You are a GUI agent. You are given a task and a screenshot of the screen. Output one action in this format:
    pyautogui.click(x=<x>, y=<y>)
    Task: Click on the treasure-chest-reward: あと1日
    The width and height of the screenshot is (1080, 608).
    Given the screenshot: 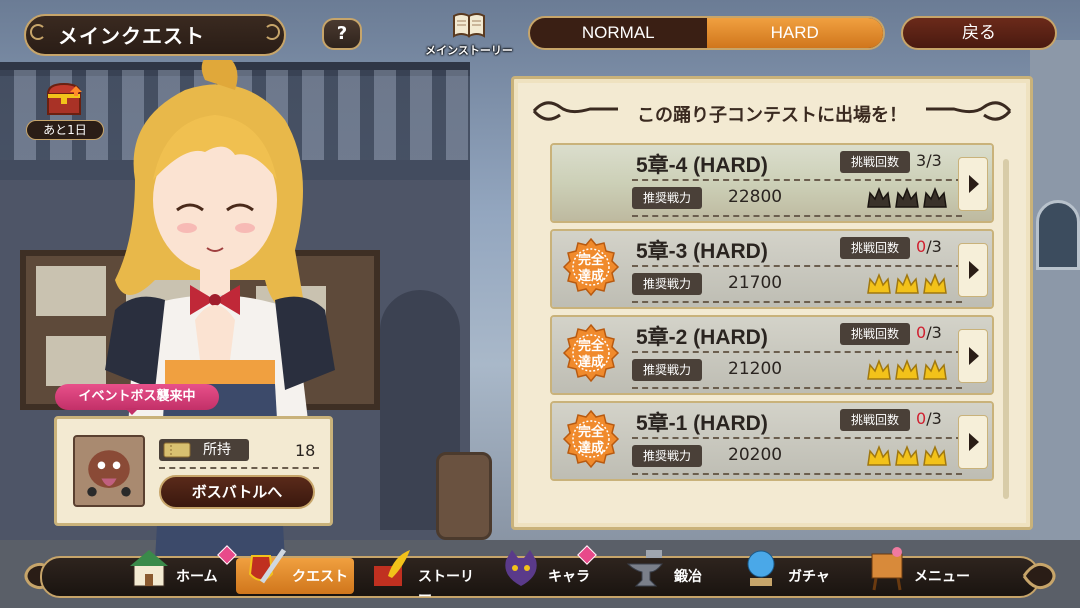 What is the action you would take?
    pyautogui.click(x=65, y=112)
    